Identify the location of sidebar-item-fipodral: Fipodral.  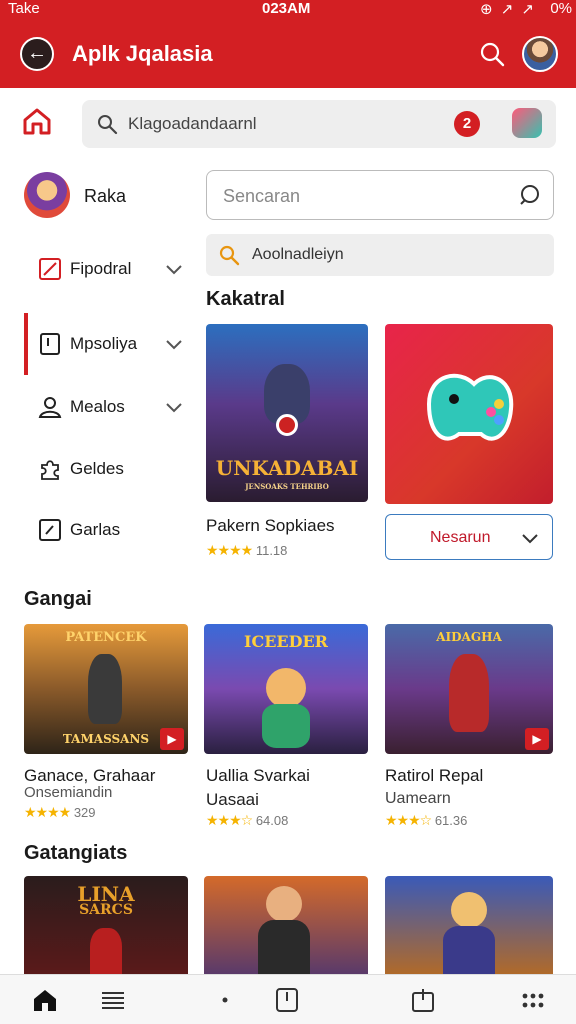
(113, 269).